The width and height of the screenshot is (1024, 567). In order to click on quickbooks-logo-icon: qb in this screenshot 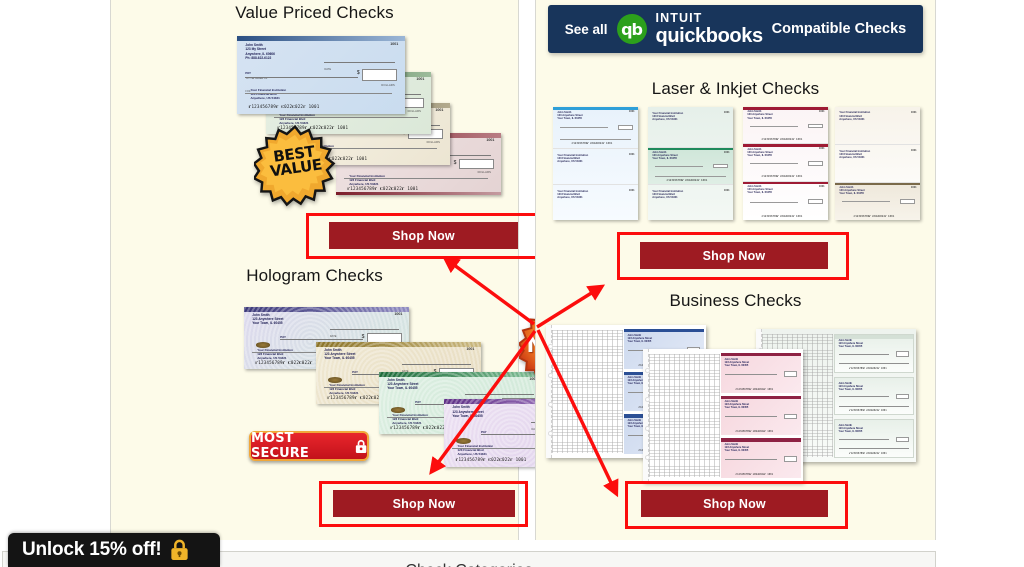, I will do `click(631, 29)`.